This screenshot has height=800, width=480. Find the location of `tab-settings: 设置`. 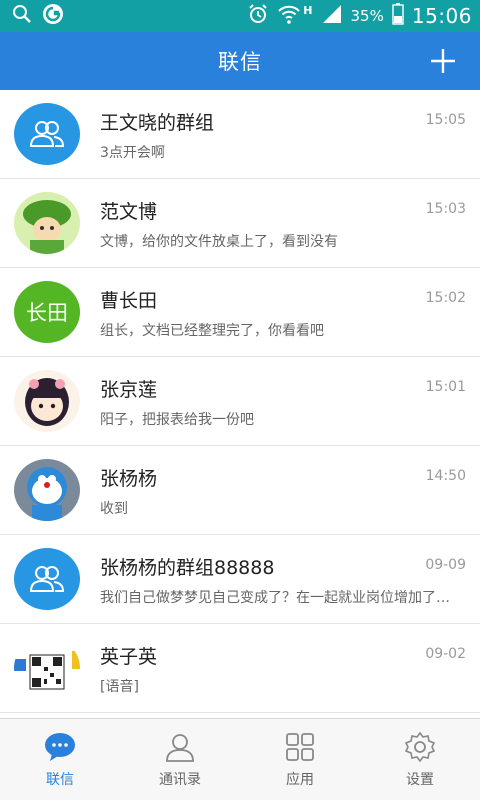

tab-settings: 设置 is located at coordinates (420, 759).